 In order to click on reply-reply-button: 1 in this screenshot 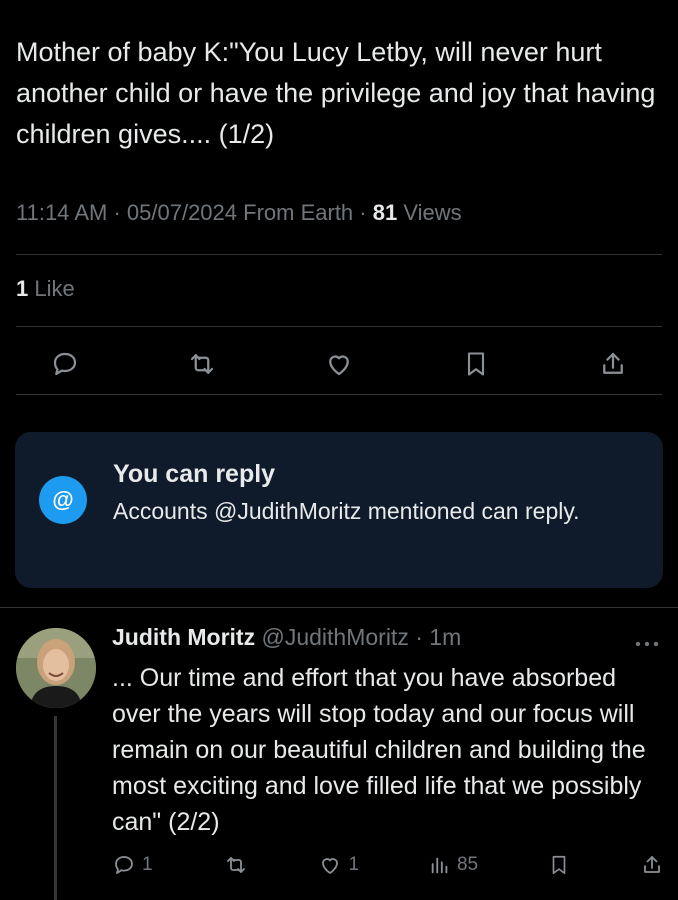, I will do `click(132, 865)`.